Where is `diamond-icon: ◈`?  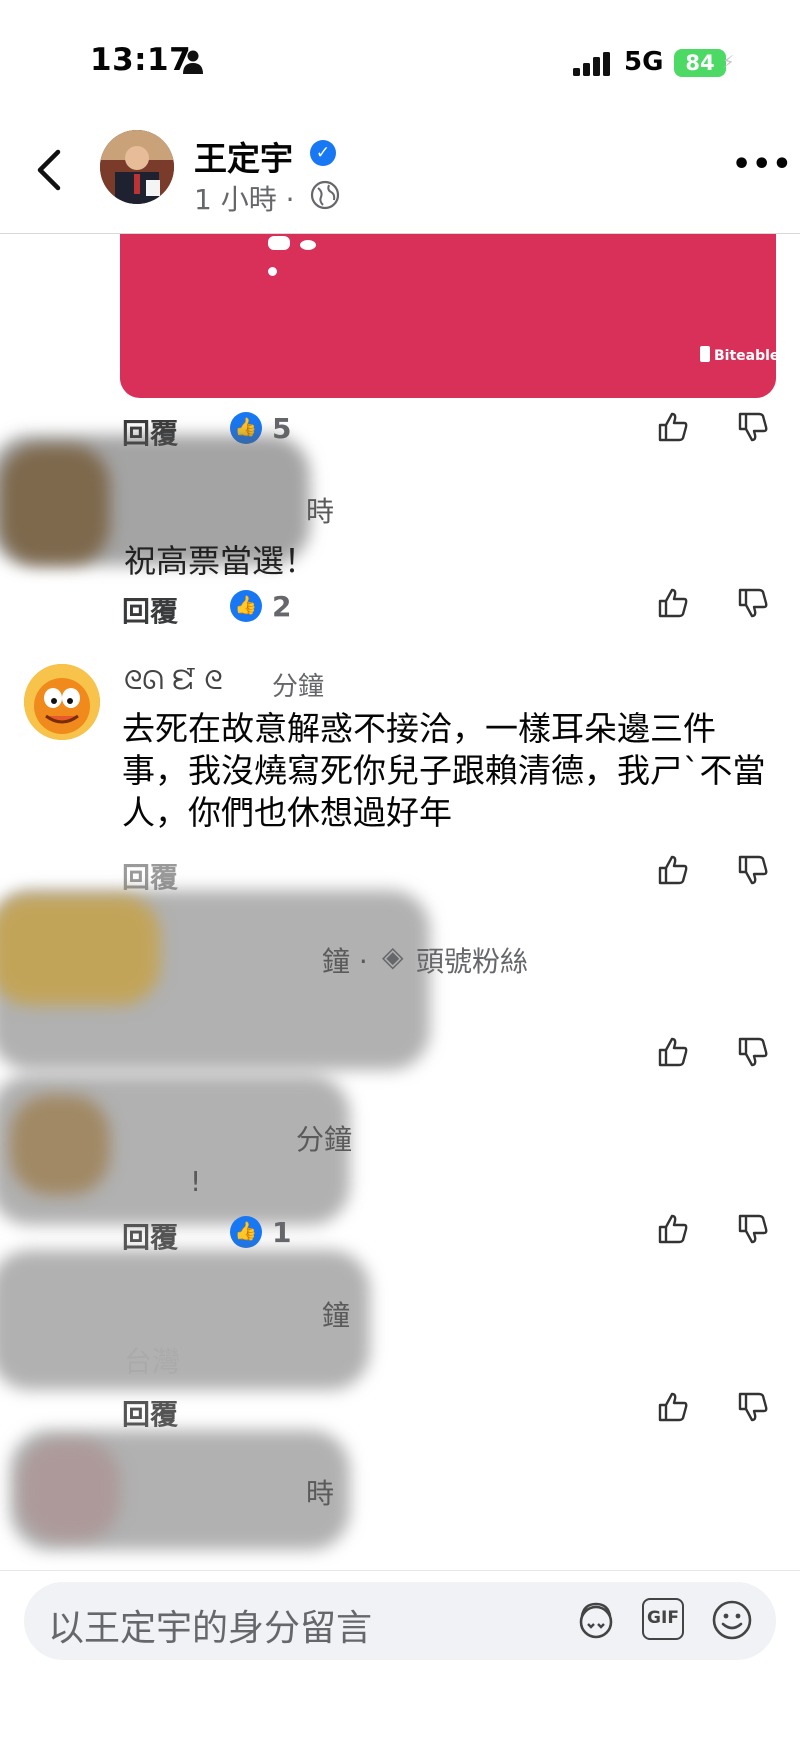
diamond-icon: ◈ is located at coordinates (393, 956).